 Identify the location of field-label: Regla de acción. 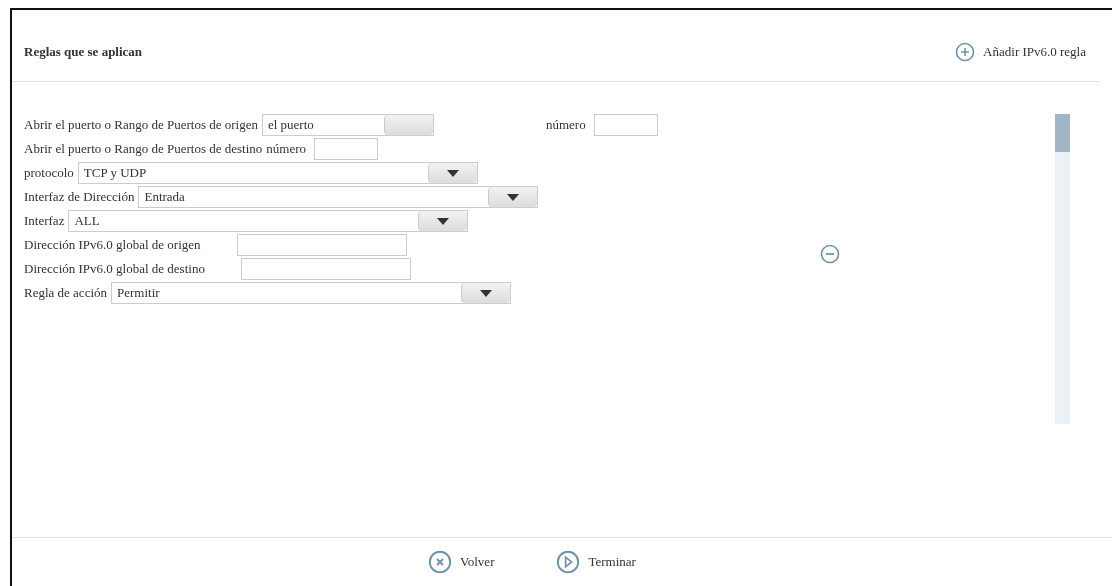
(65, 293).